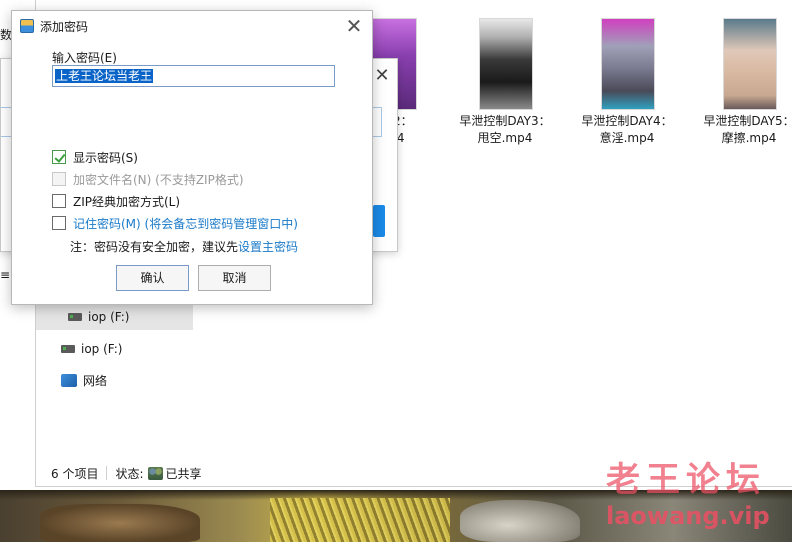 This screenshot has width=792, height=542. Describe the element at coordinates (379, 221) in the screenshot. I see `background-dialog-button` at that location.